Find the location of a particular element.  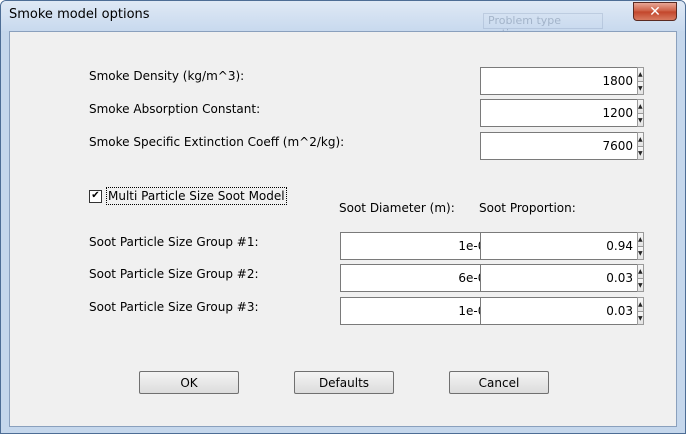

smoke-density-label: Smoke Density (kg/m^3): is located at coordinates (167, 76).